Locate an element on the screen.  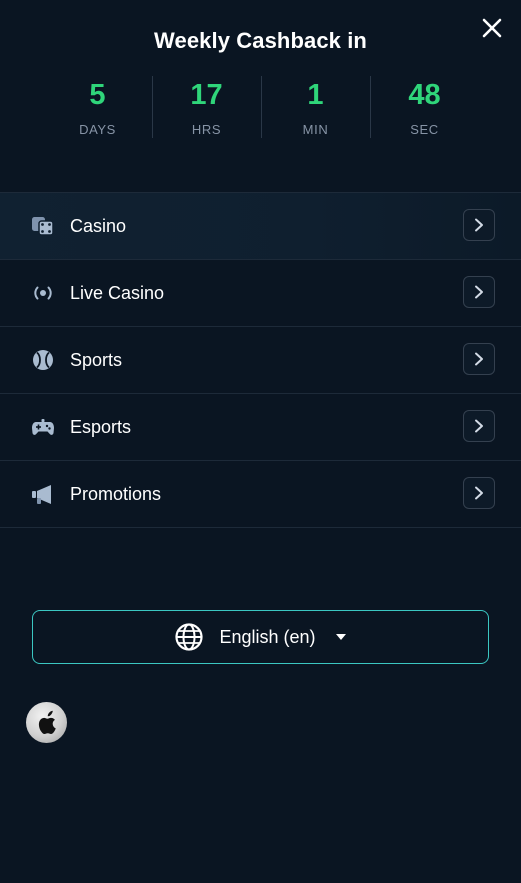
countdown-hours: 17 HRS is located at coordinates (206, 108).